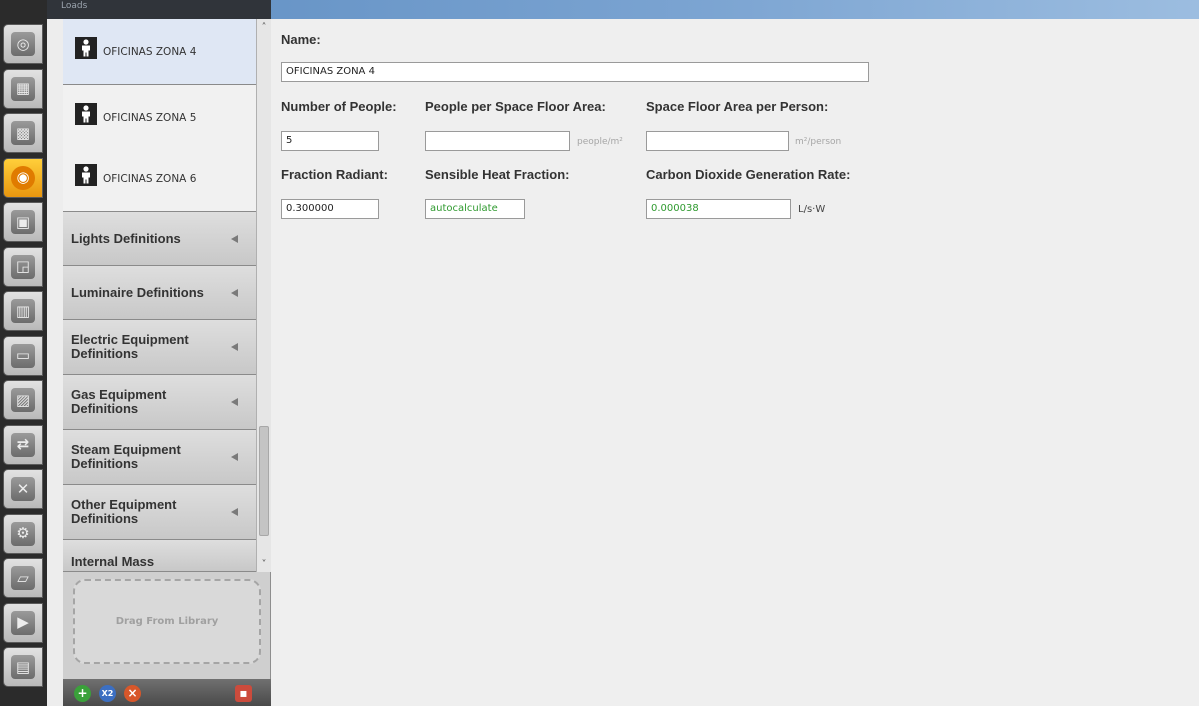 This screenshot has width=1199, height=706. I want to click on constructions-icon: ▩, so click(23, 133).